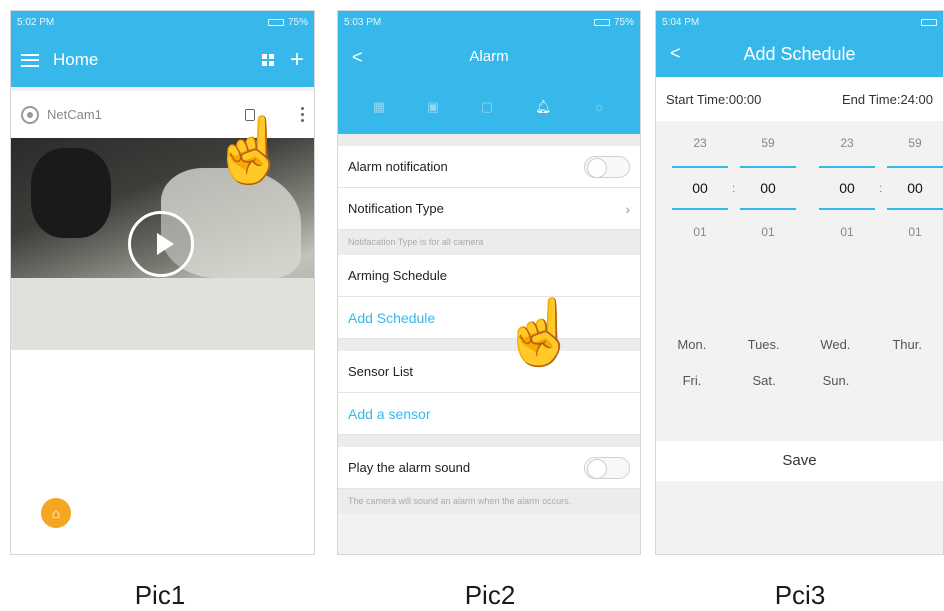  I want to click on play-alarm-sound-label: Play the alarm sound, so click(409, 467).